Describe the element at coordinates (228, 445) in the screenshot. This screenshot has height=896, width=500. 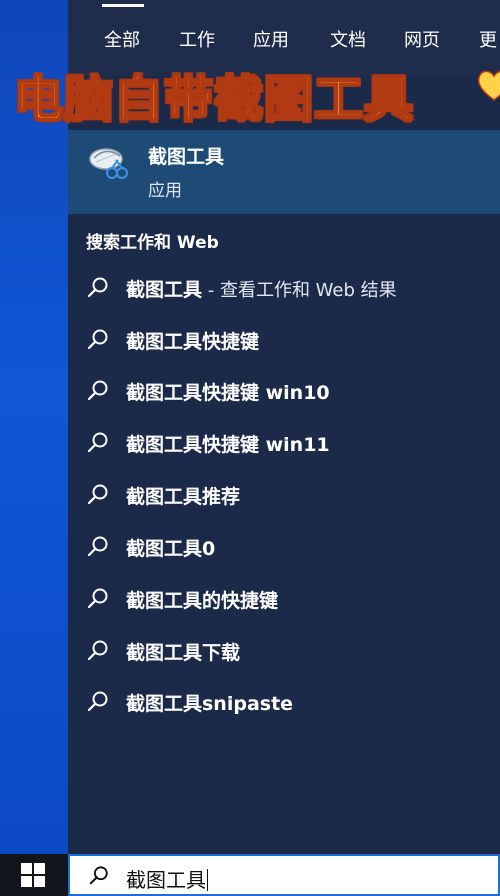
I see `suggestion-text: 截图工具快捷键 win11` at that location.